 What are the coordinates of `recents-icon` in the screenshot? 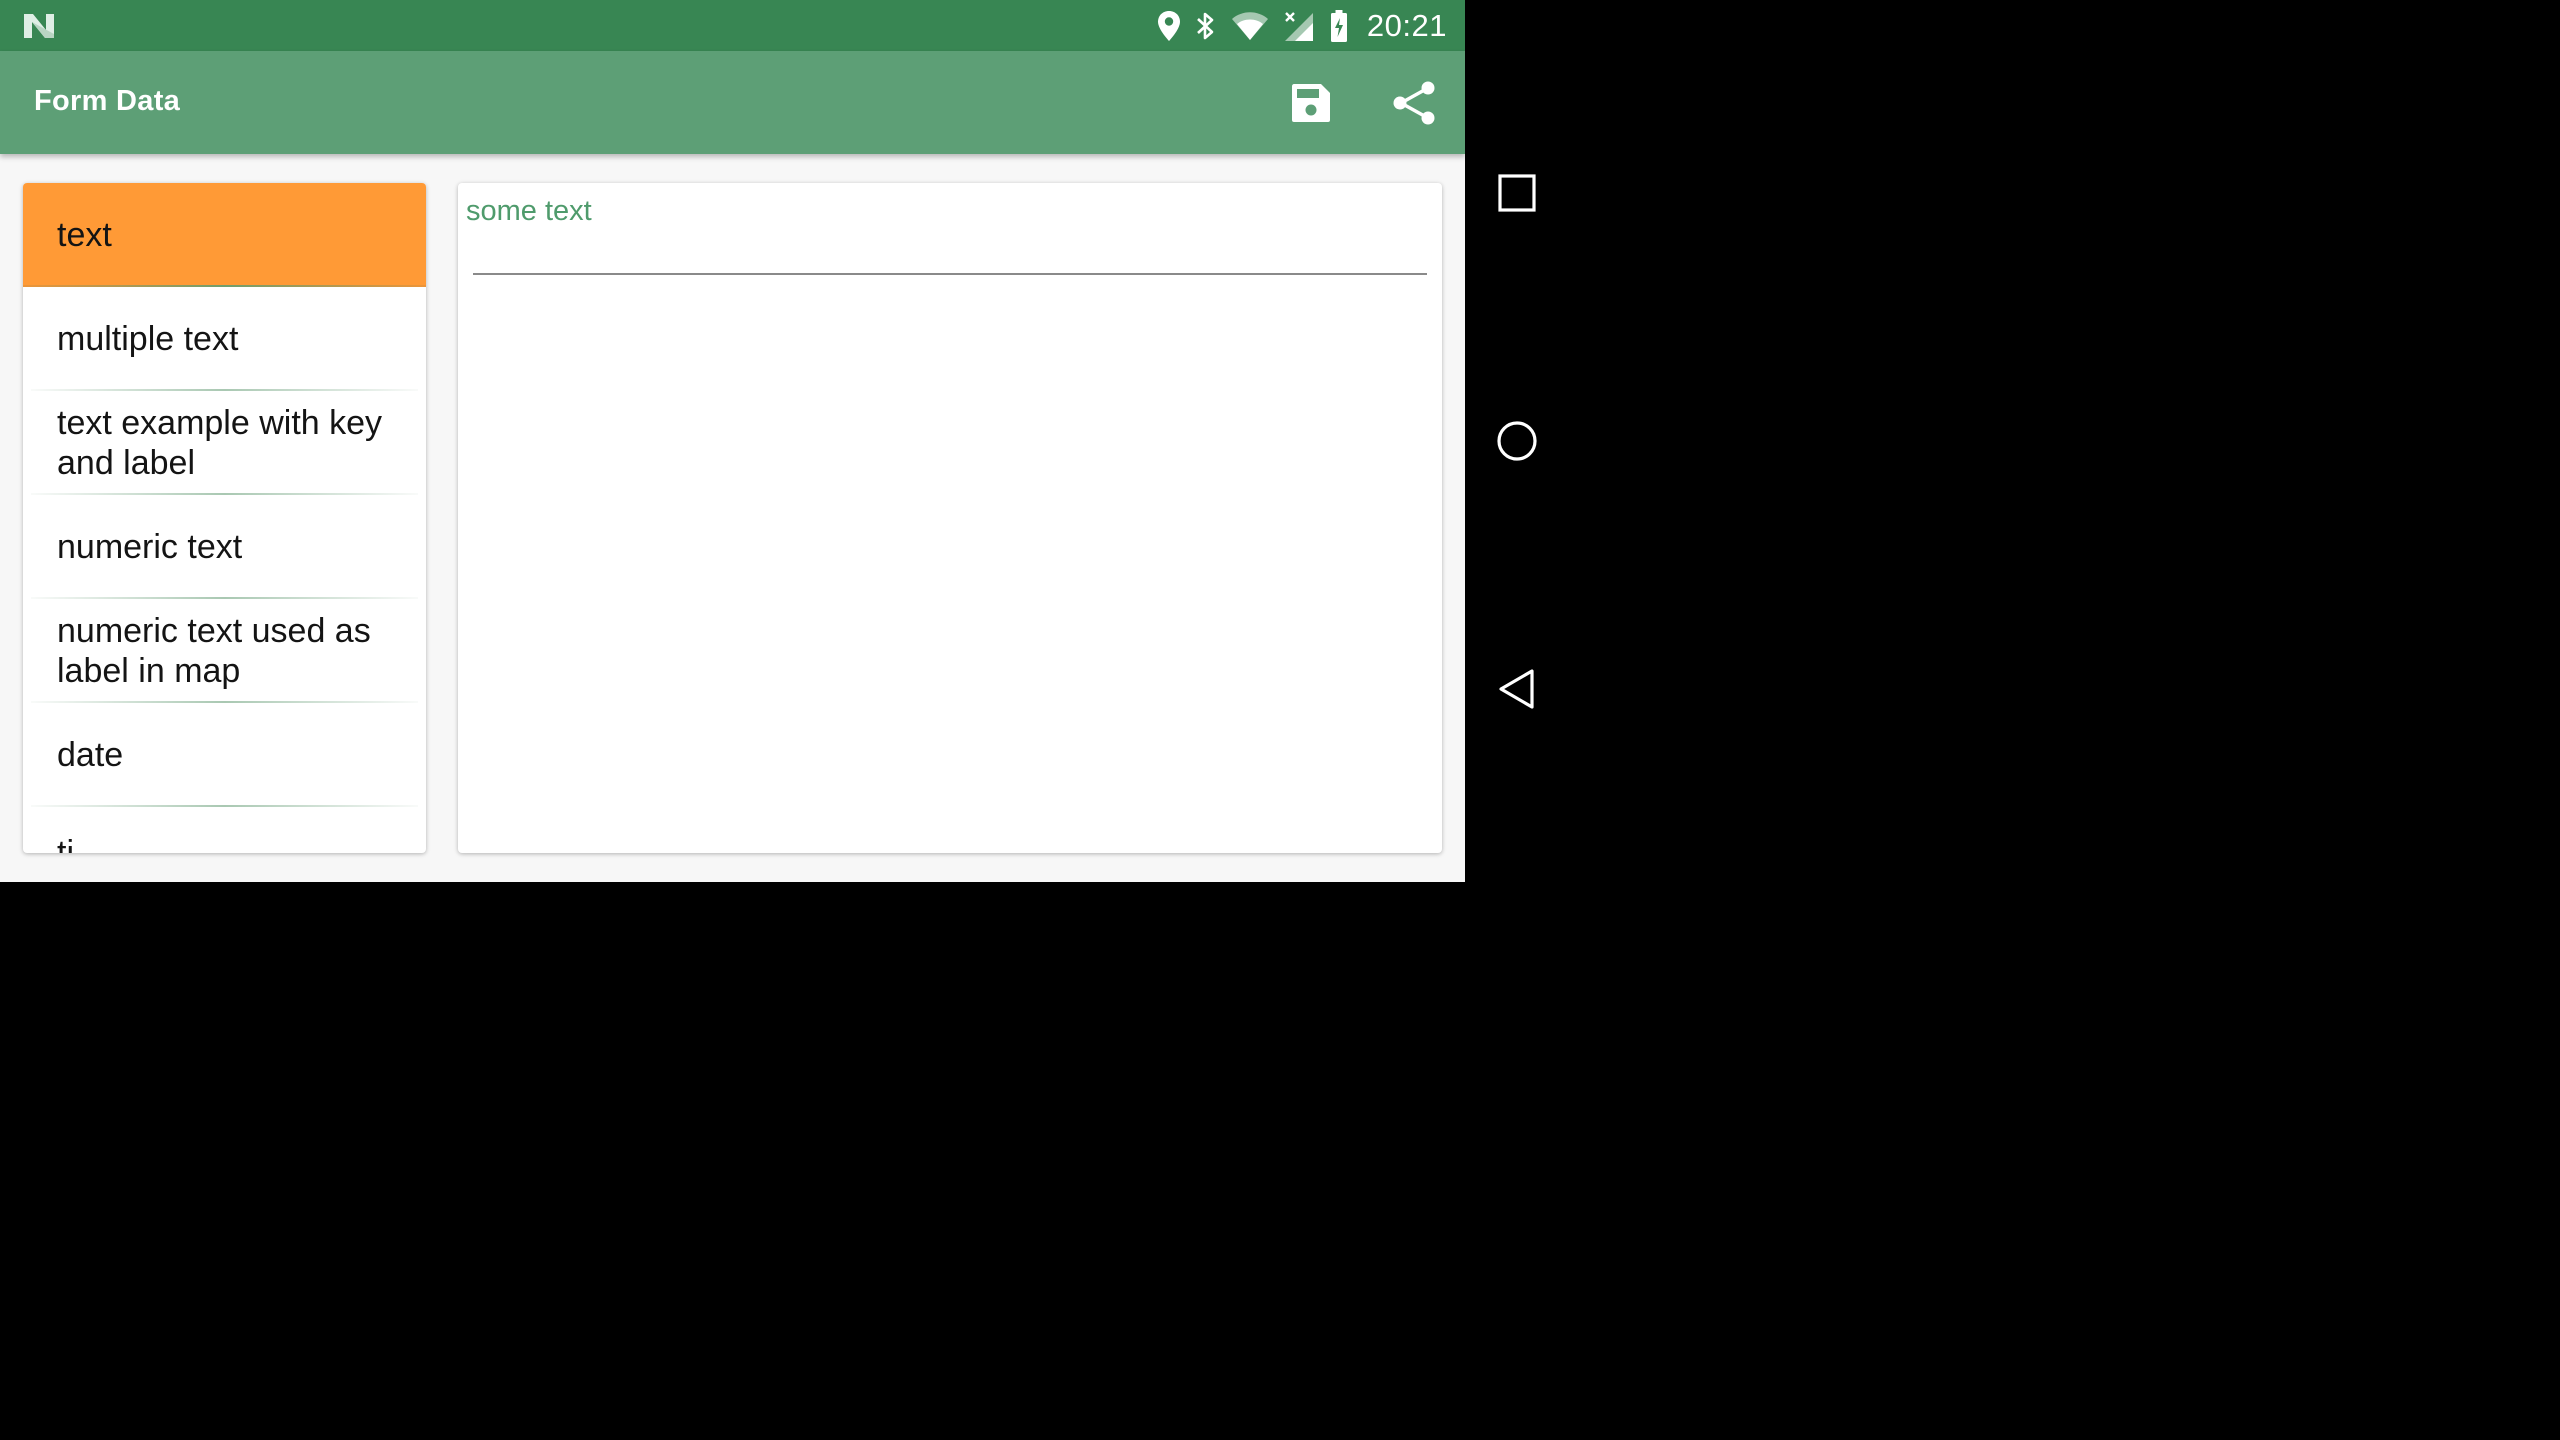 It's located at (1517, 193).